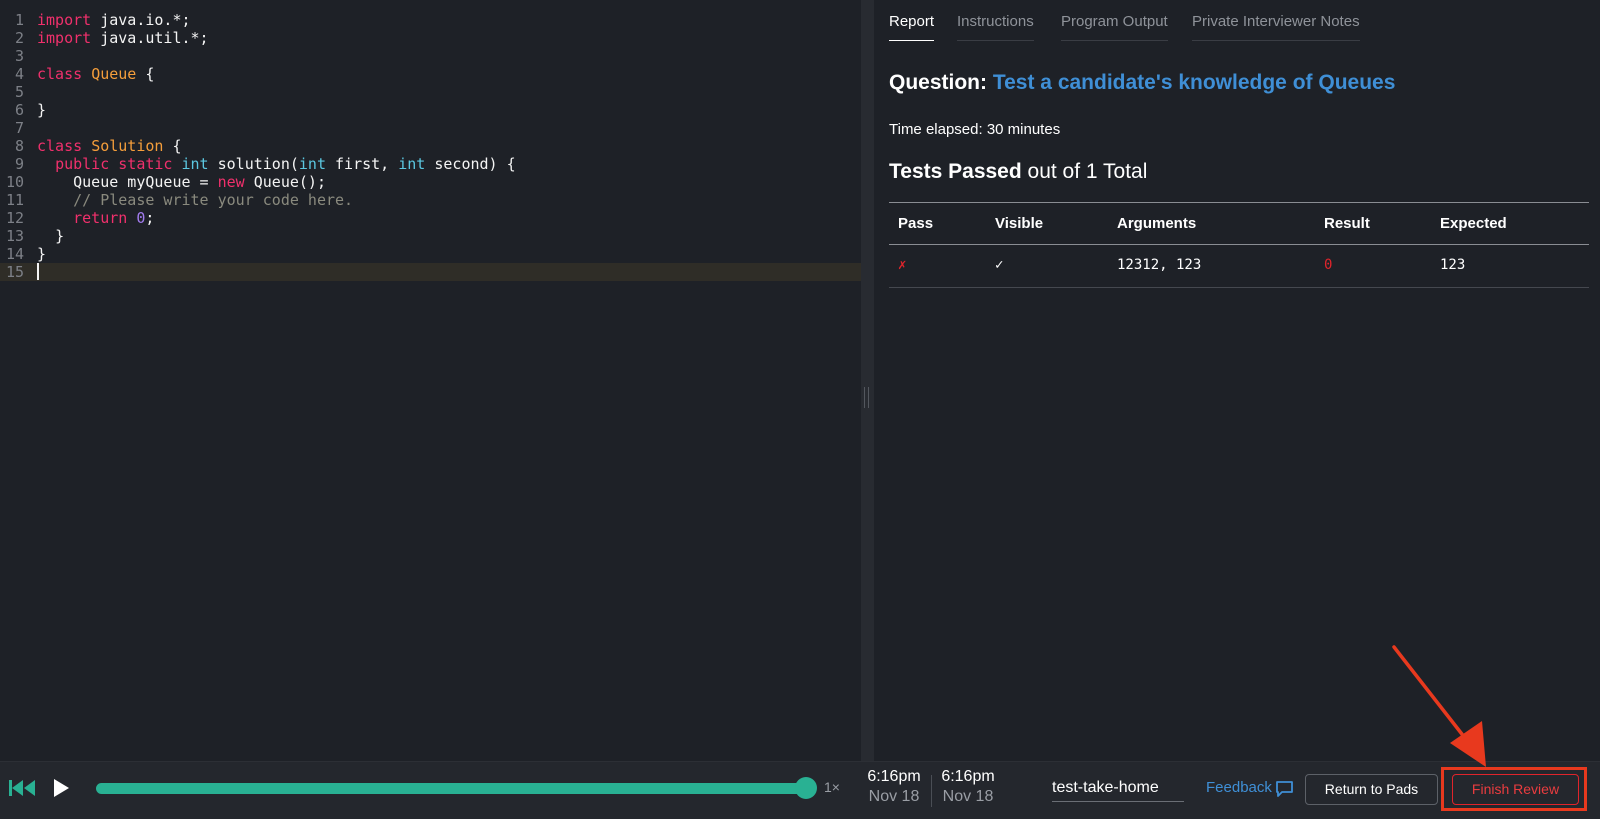 Image resolution: width=1600 pixels, height=819 pixels. I want to click on code-line: 5, so click(430, 92).